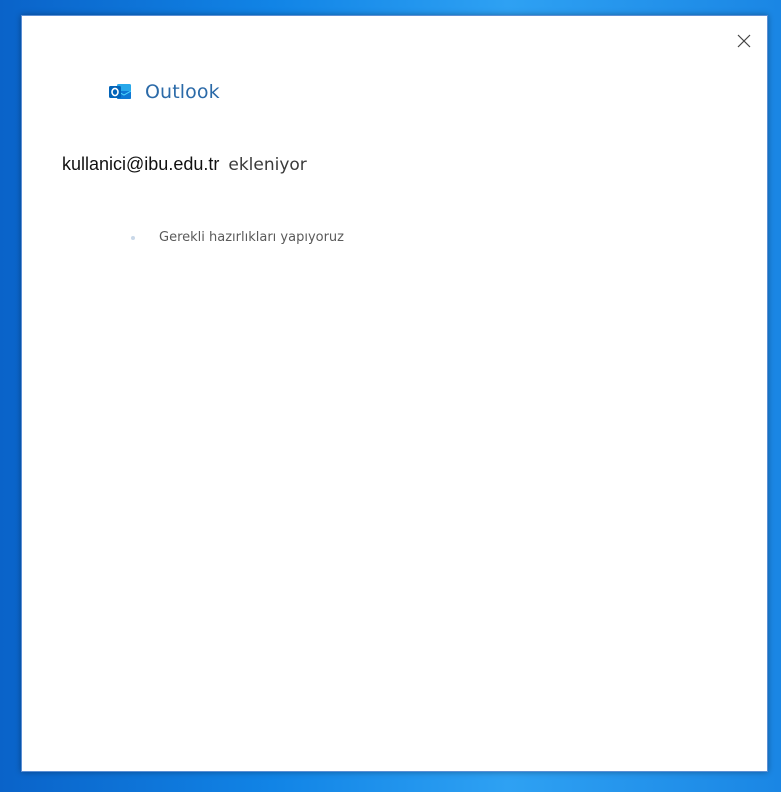 The width and height of the screenshot is (781, 792). I want to click on app-brand: Outlook, so click(164, 92).